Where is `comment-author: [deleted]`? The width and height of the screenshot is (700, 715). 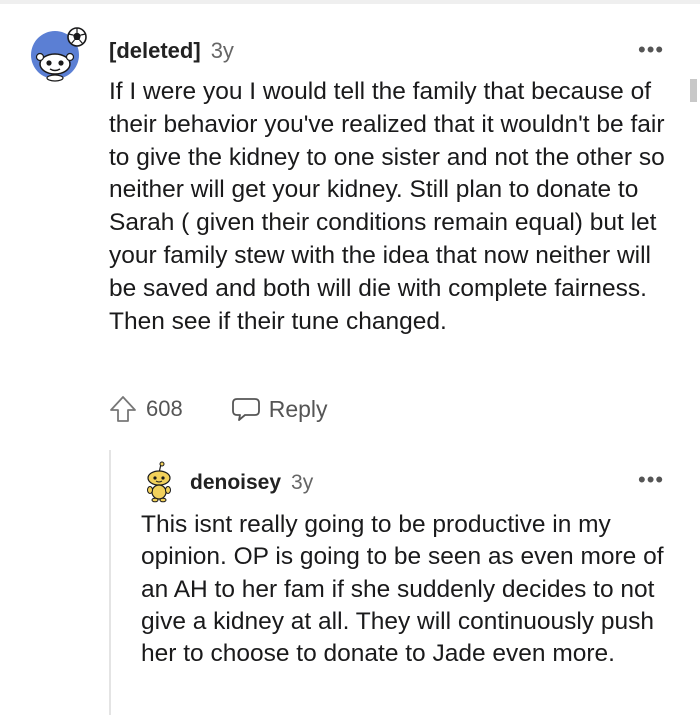 comment-author: [deleted] is located at coordinates (155, 50).